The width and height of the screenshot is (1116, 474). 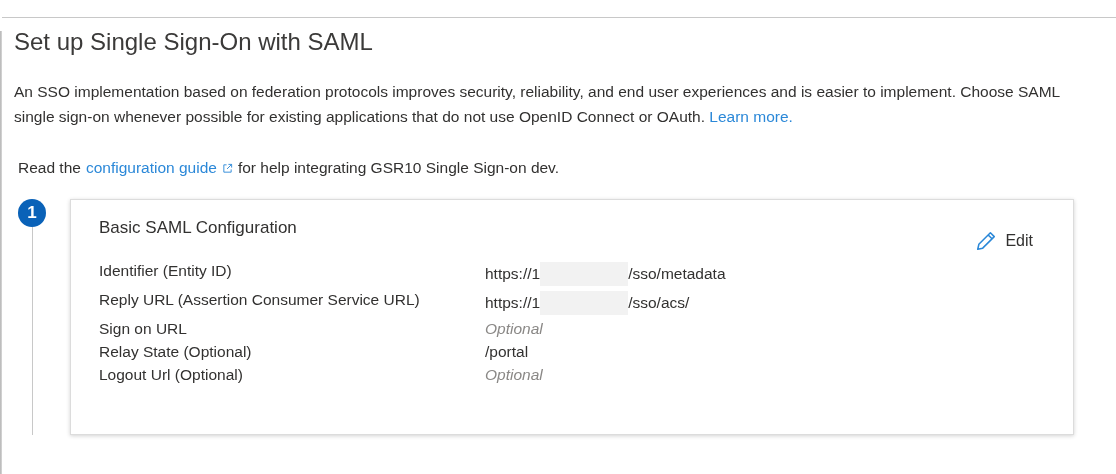 What do you see at coordinates (166, 271) in the screenshot?
I see `field-label: Identifier (Entity ID)` at bounding box center [166, 271].